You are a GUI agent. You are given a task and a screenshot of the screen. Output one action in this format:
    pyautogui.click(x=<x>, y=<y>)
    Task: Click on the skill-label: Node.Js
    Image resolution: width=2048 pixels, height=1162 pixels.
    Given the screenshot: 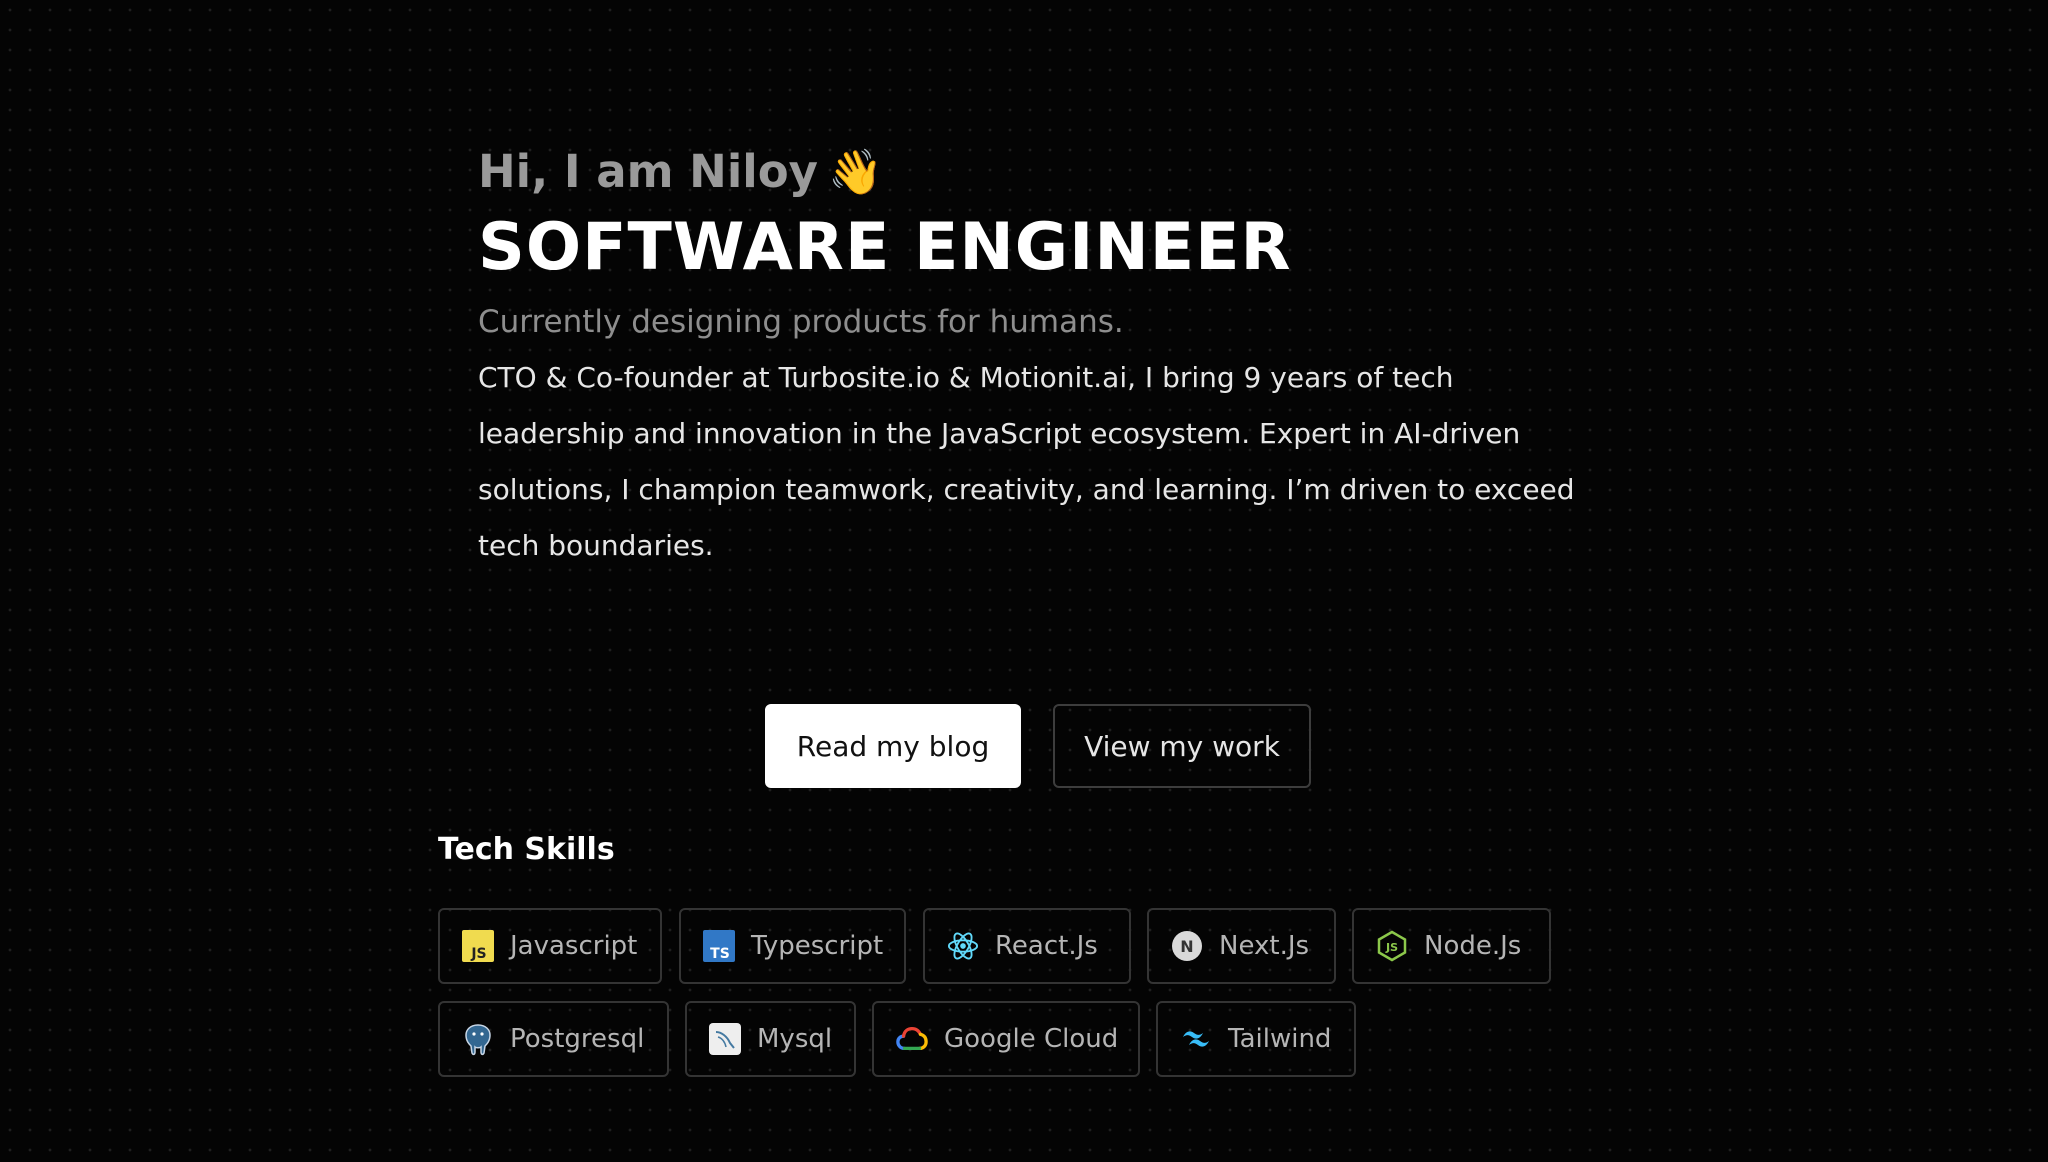 What is the action you would take?
    pyautogui.click(x=1473, y=946)
    